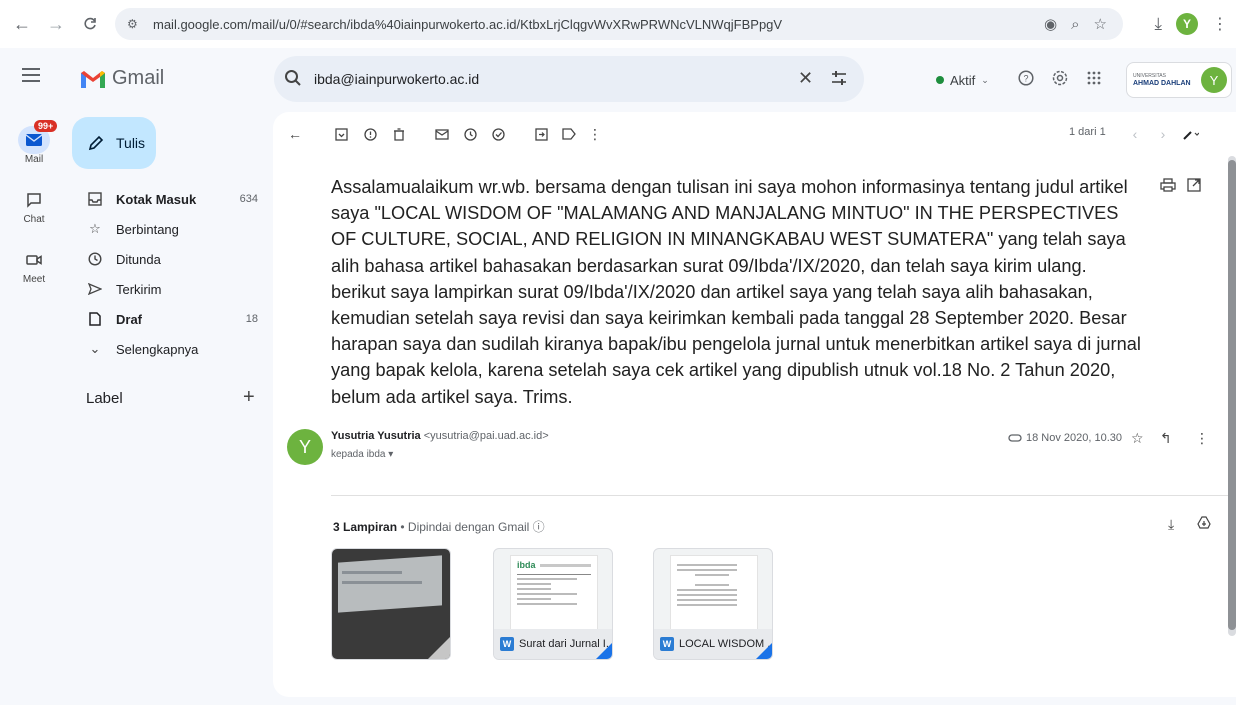 This screenshot has height=705, width=1236. I want to click on add-label-icon: +, so click(249, 397).